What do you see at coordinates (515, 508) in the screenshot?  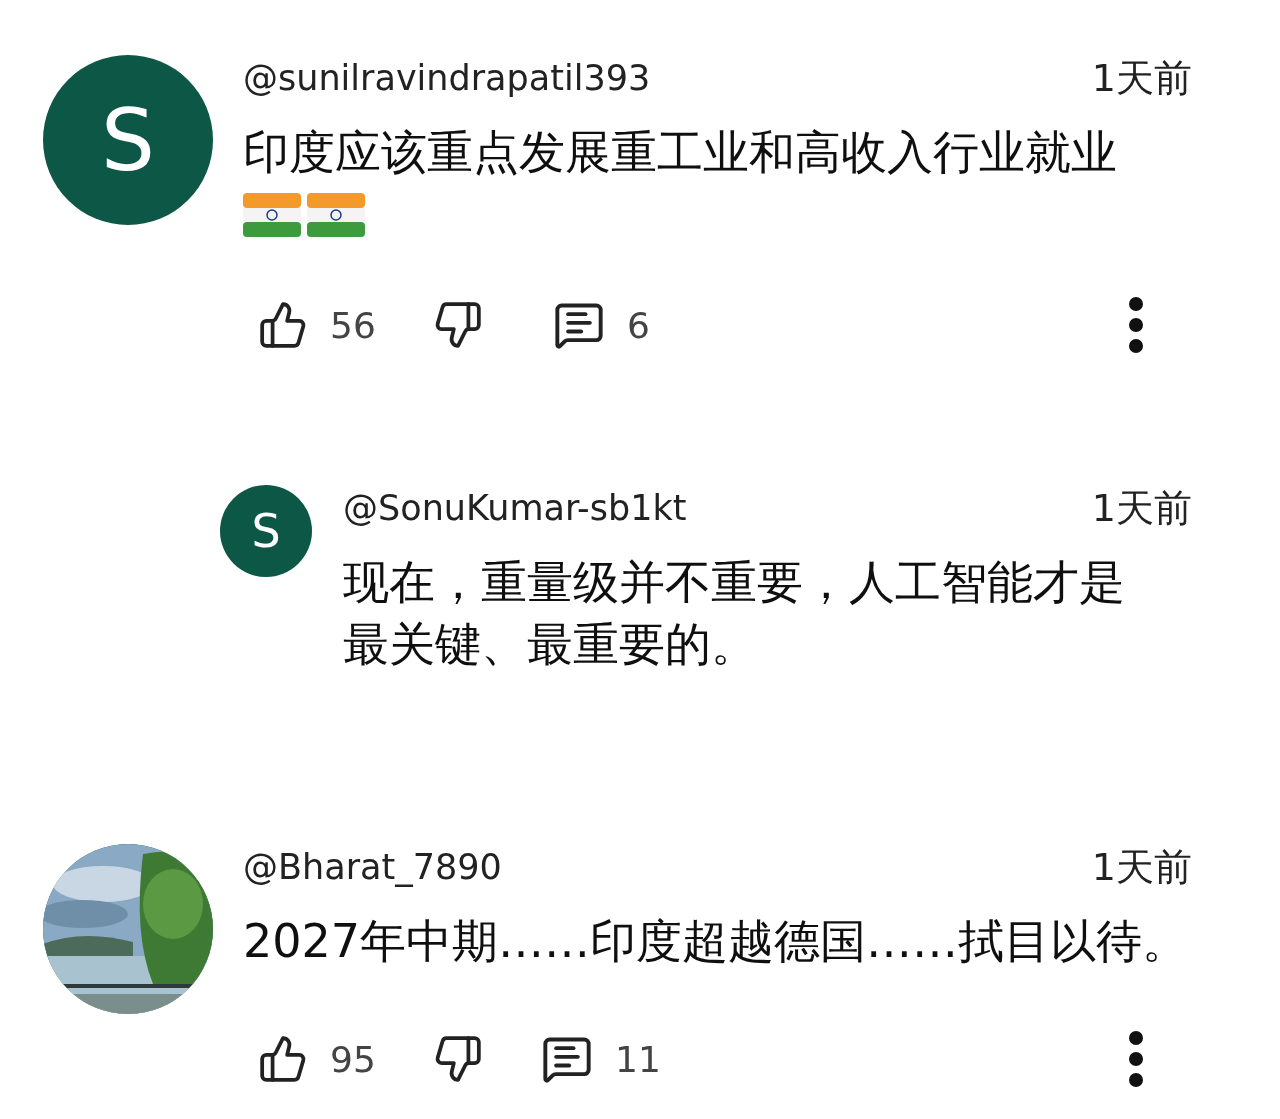 I see `username: @SonuKumar-sb1kt` at bounding box center [515, 508].